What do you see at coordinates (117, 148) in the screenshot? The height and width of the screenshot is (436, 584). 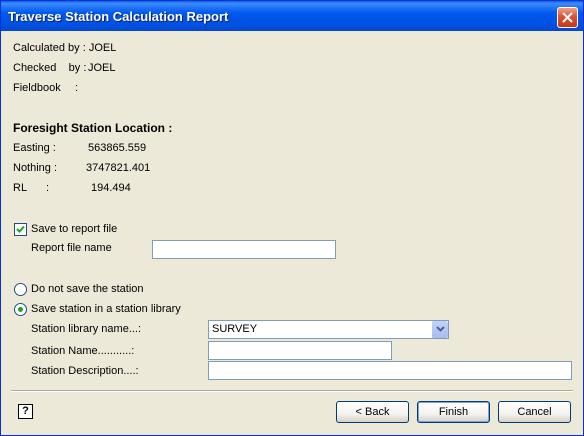 I see `easting-value: 563865.559` at bounding box center [117, 148].